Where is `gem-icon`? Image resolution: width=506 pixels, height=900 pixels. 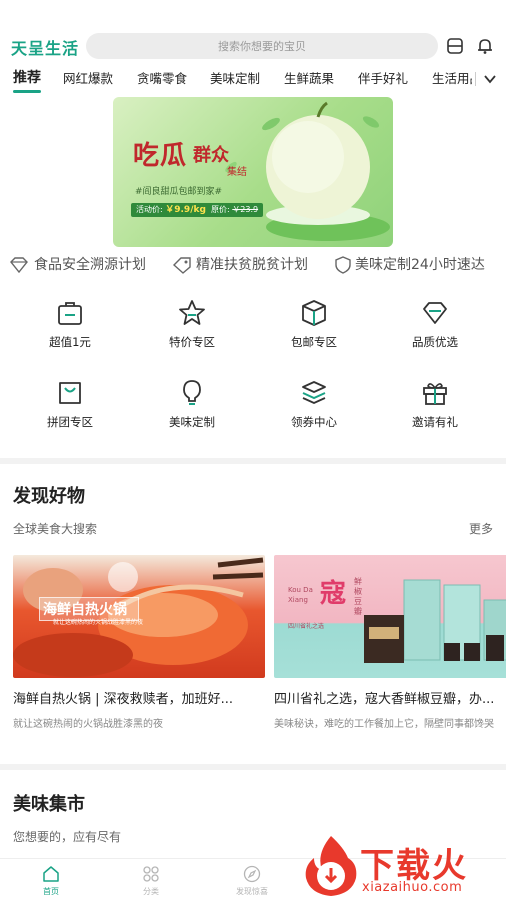 gem-icon is located at coordinates (435, 313).